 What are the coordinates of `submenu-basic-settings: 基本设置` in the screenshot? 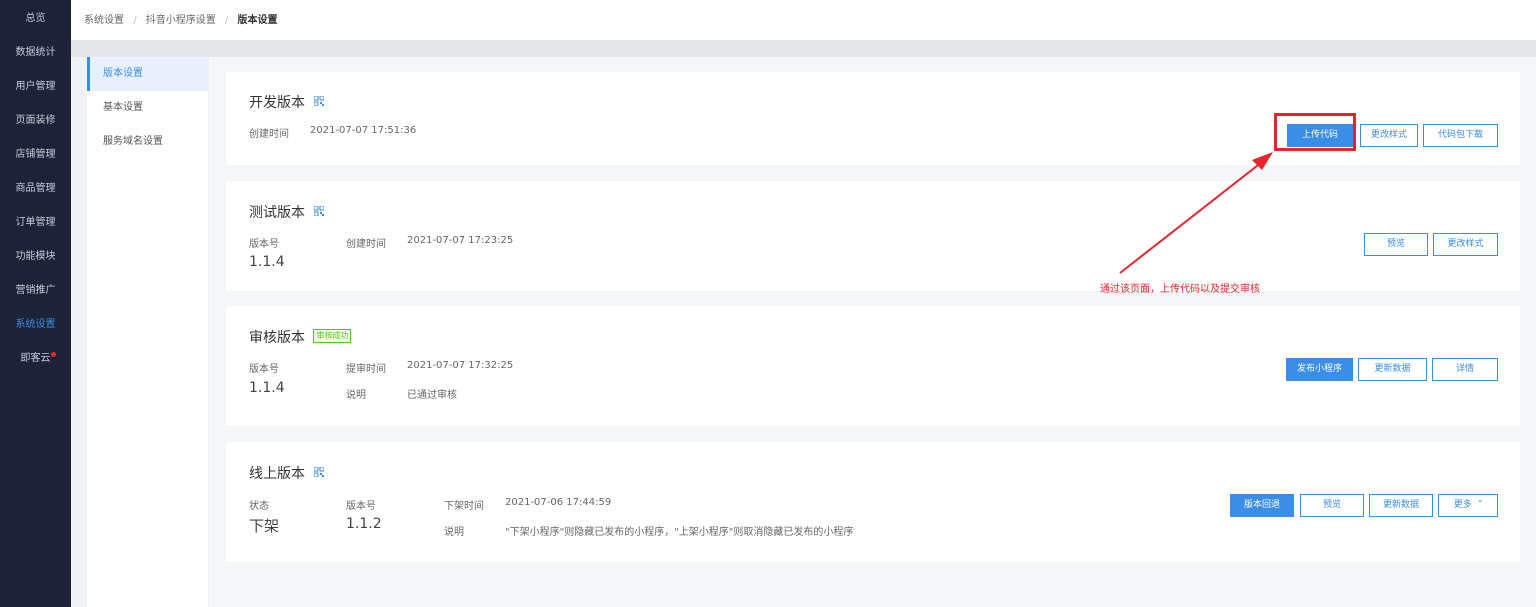 It's located at (147, 108).